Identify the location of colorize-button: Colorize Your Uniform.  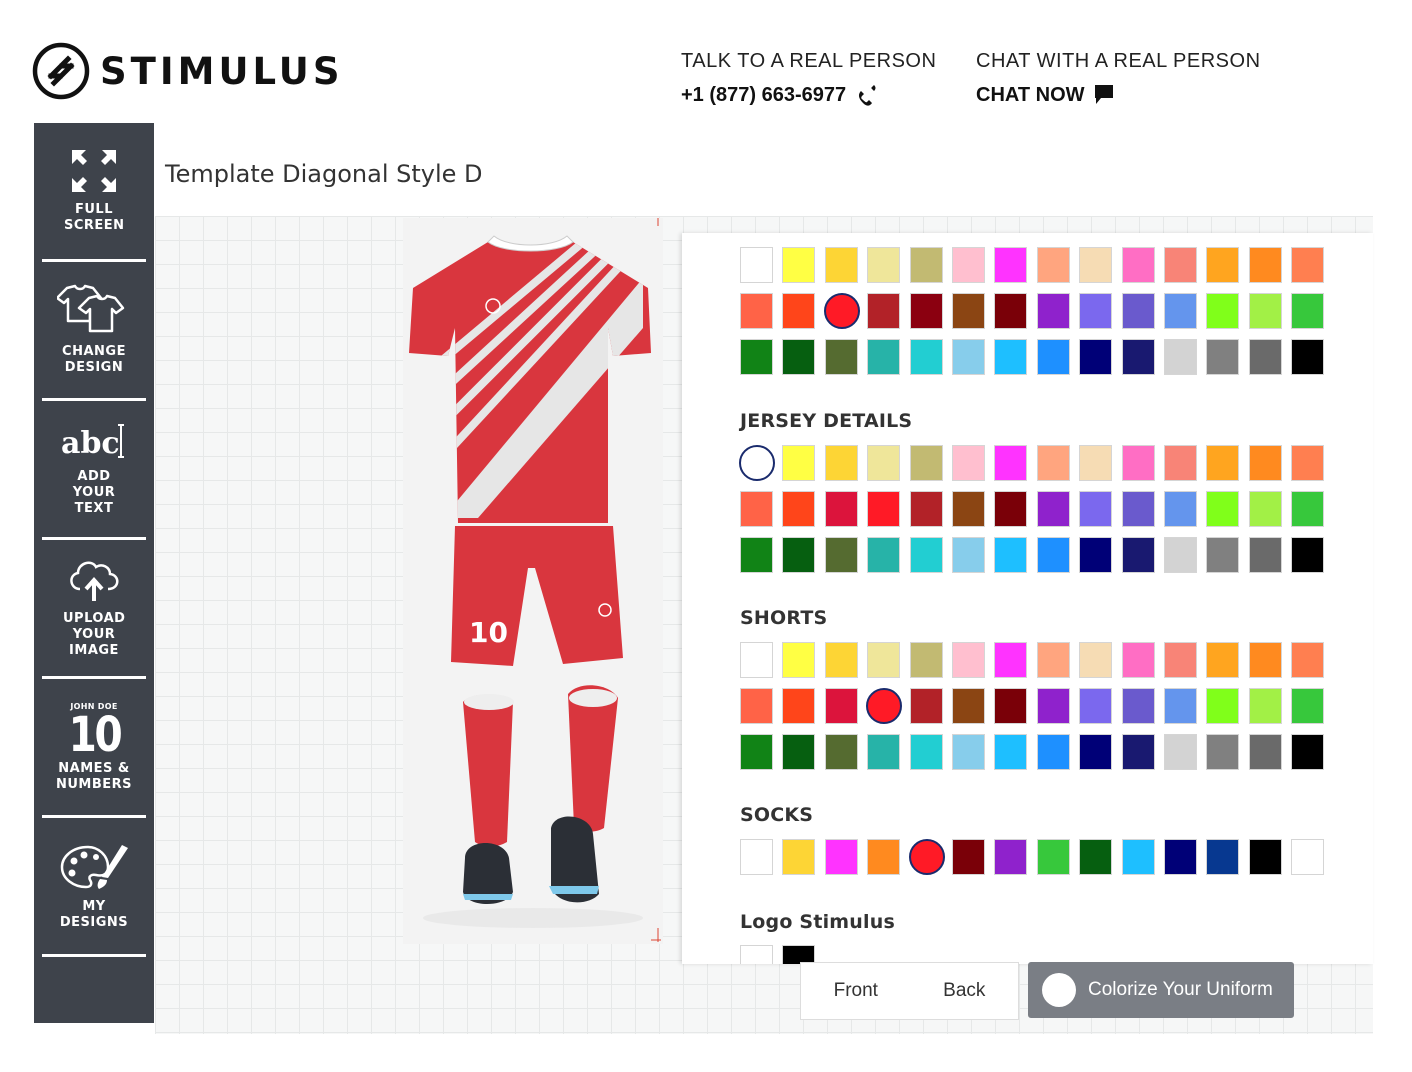
(1161, 990).